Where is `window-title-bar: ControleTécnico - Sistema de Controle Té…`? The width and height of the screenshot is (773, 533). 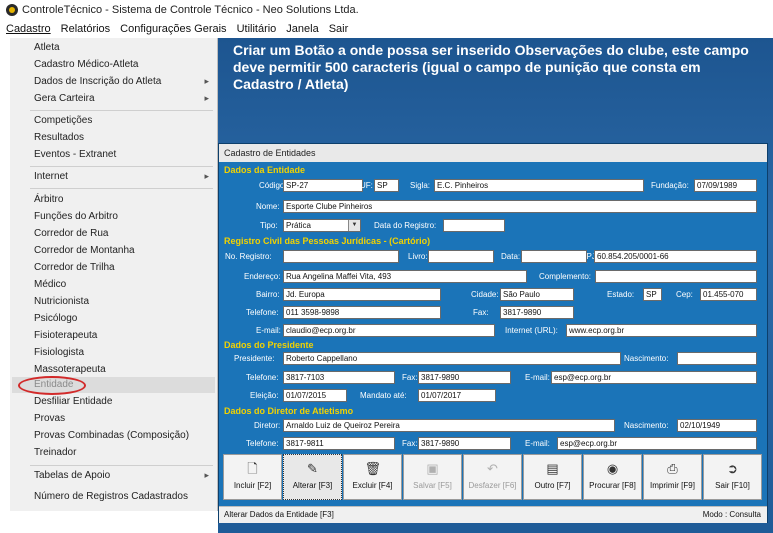
window-title-bar: ControleTécnico - Sistema de Controle Té… is located at coordinates (386, 10).